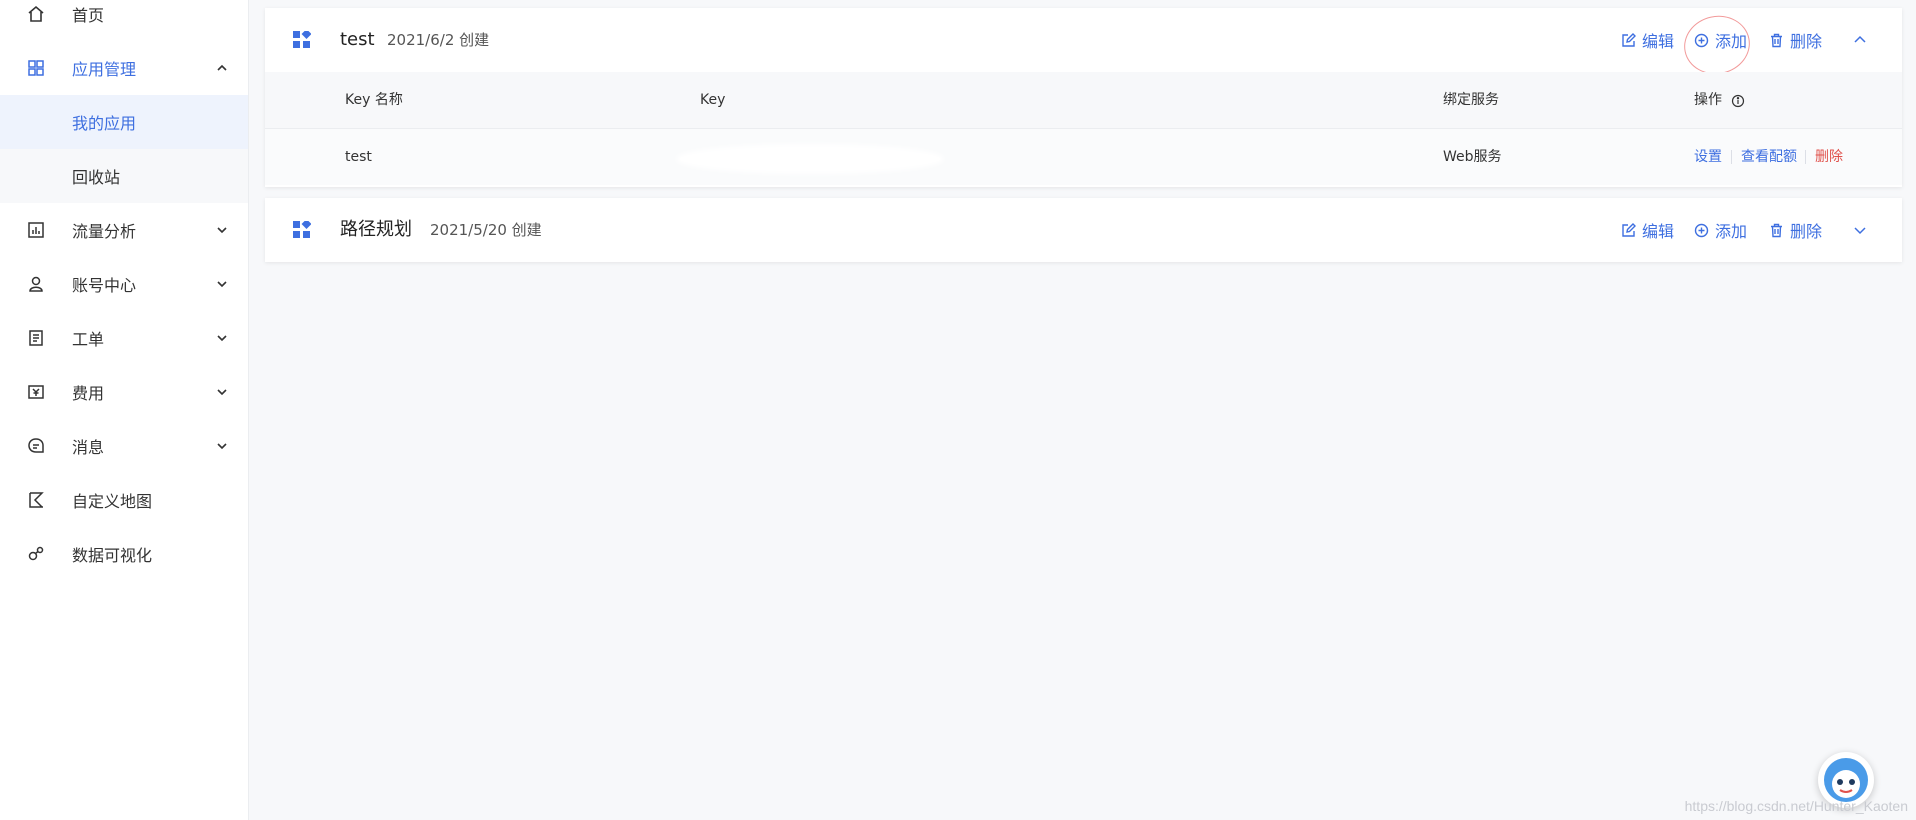  I want to click on message-icon, so click(36, 446).